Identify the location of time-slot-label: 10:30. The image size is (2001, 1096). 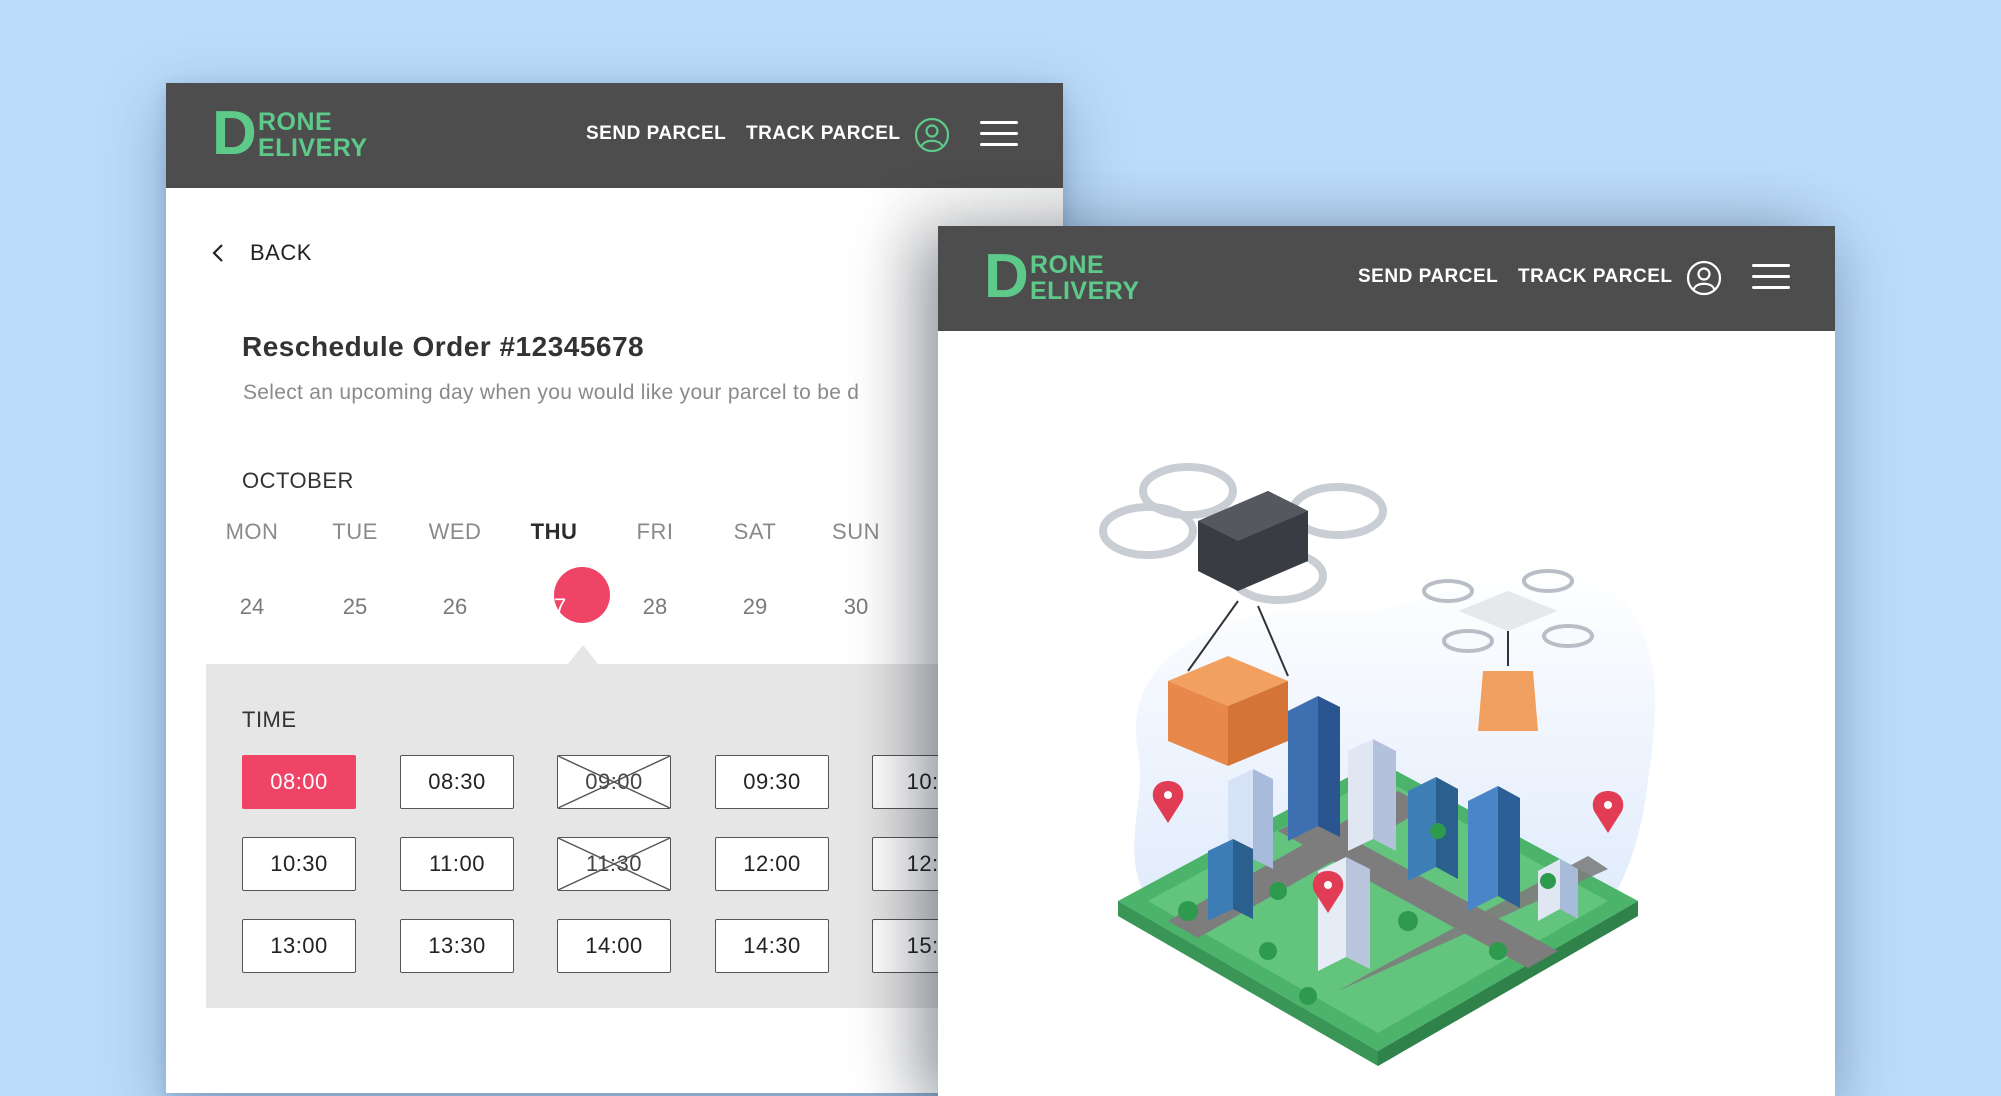
(299, 863).